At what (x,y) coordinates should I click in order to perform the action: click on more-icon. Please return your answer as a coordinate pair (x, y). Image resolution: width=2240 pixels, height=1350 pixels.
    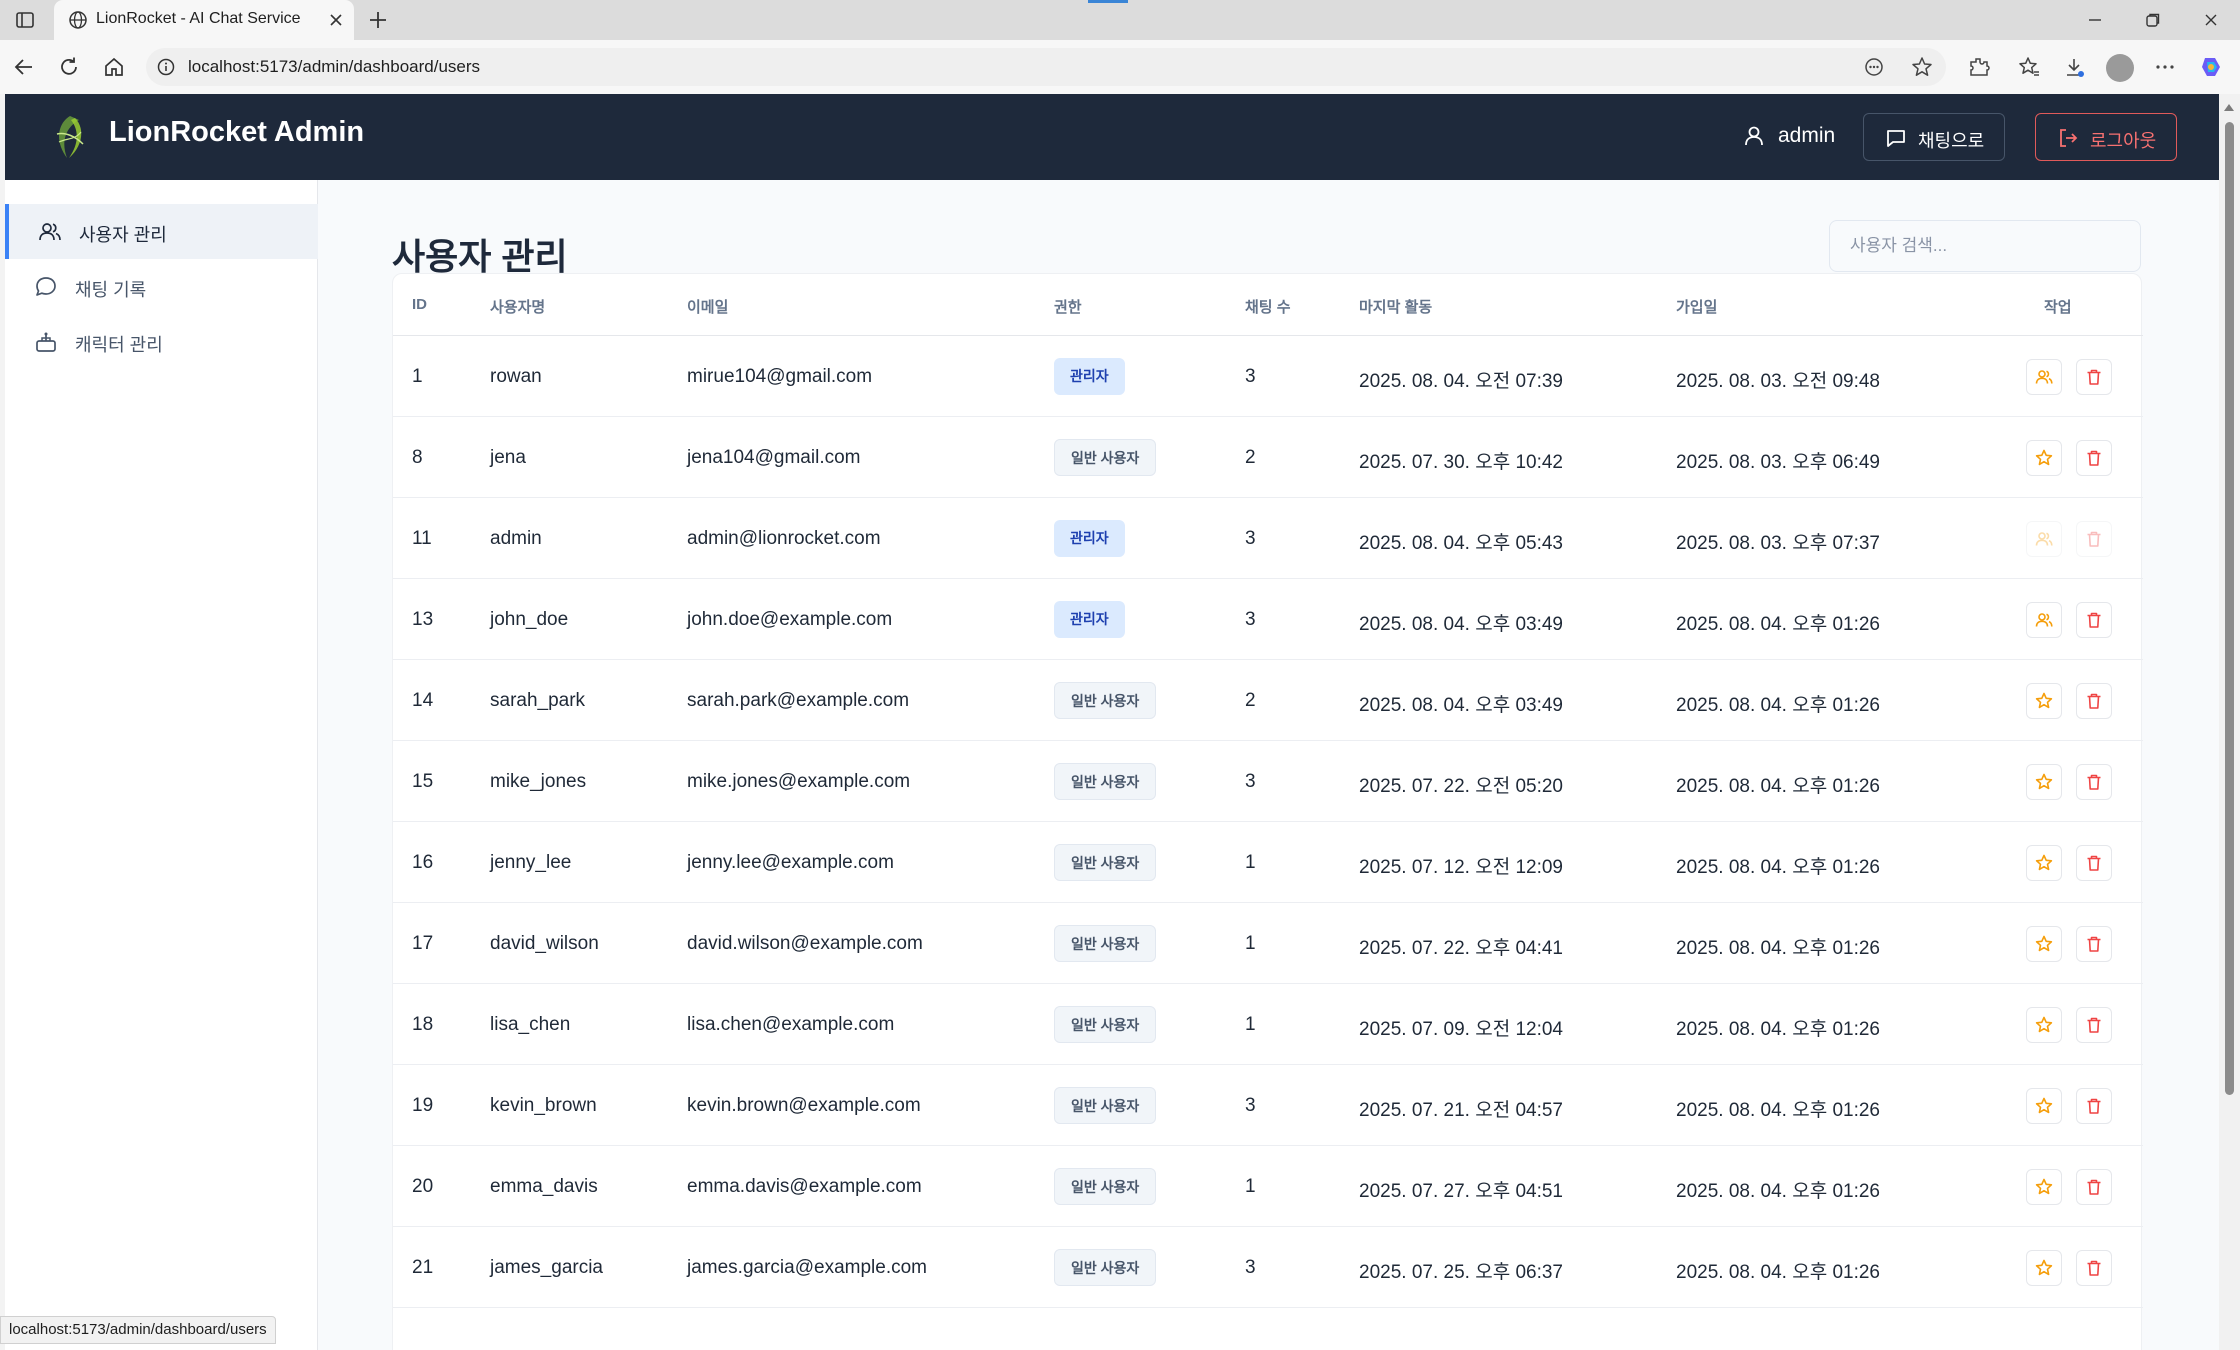
    Looking at the image, I should click on (2165, 67).